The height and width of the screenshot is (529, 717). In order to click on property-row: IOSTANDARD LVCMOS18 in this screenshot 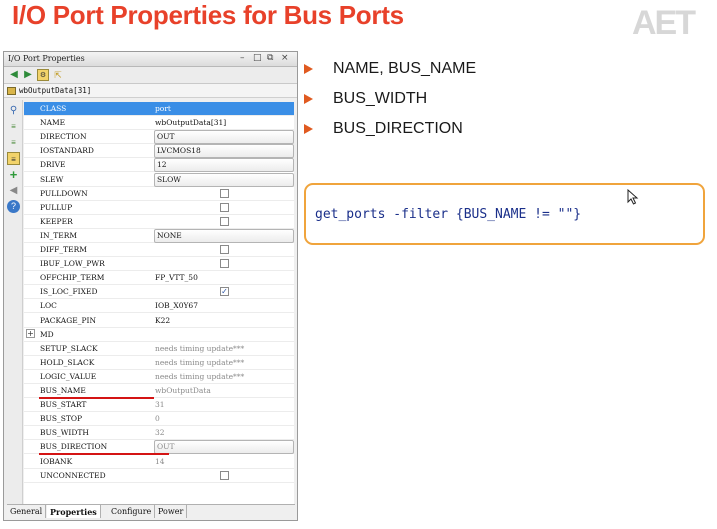, I will do `click(159, 151)`.